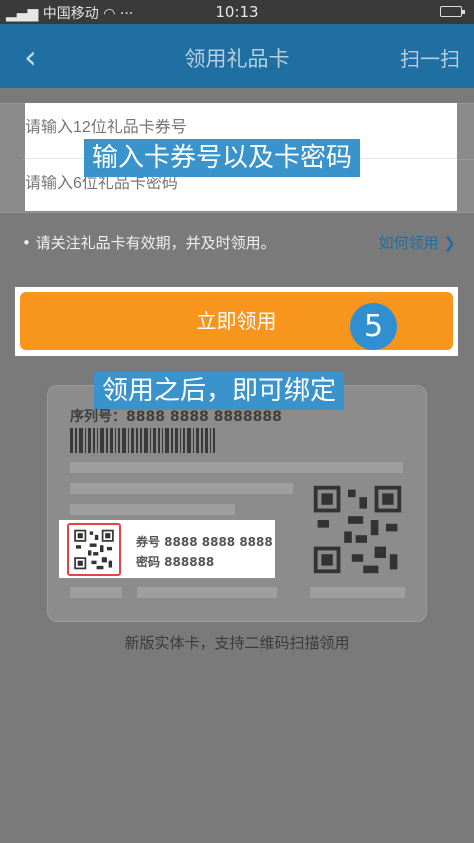 Image resolution: width=474 pixels, height=843 pixels. Describe the element at coordinates (430, 57) in the screenshot. I see `scan-button: 扫一扫` at that location.